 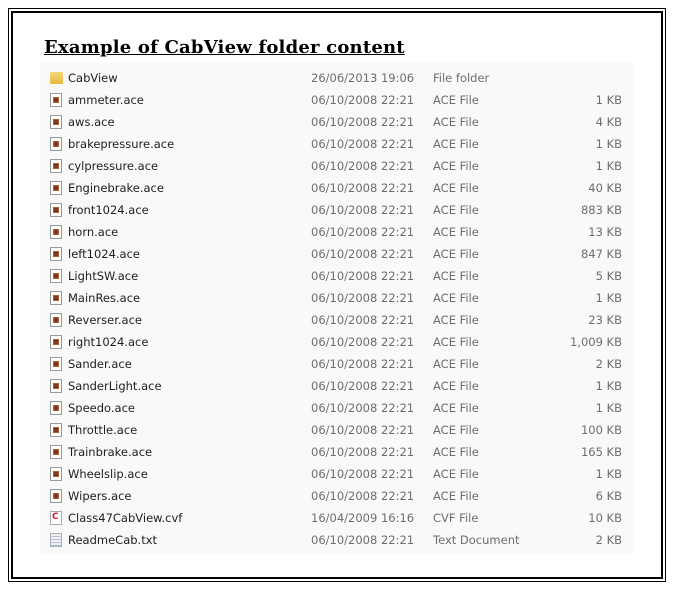 What do you see at coordinates (100, 496) in the screenshot?
I see `file-name: Wipers.ace` at bounding box center [100, 496].